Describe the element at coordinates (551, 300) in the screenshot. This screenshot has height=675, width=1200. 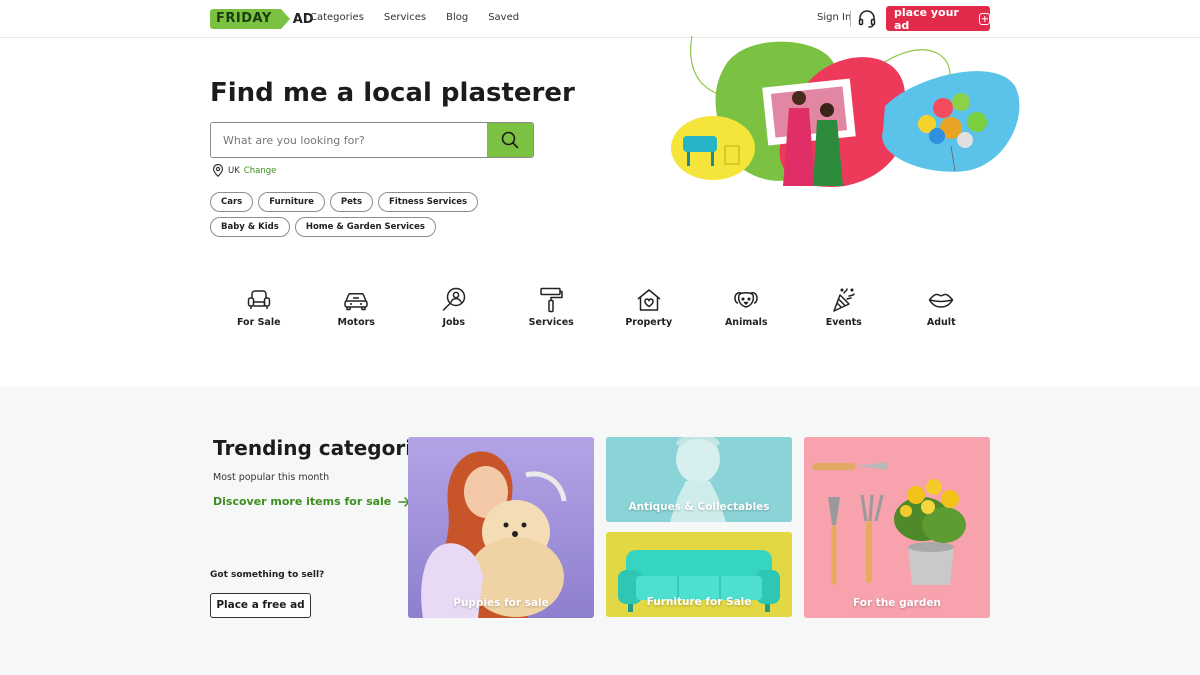
I see `paint-roller-icon` at that location.